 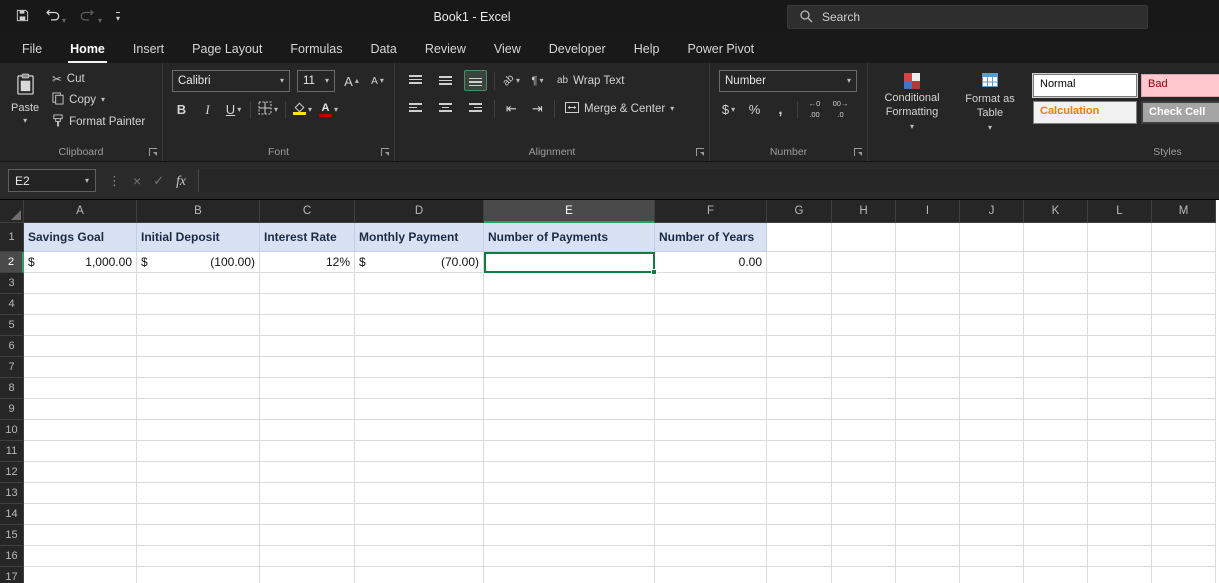 What do you see at coordinates (788, 81) in the screenshot?
I see `number-format-select: Number ▾` at bounding box center [788, 81].